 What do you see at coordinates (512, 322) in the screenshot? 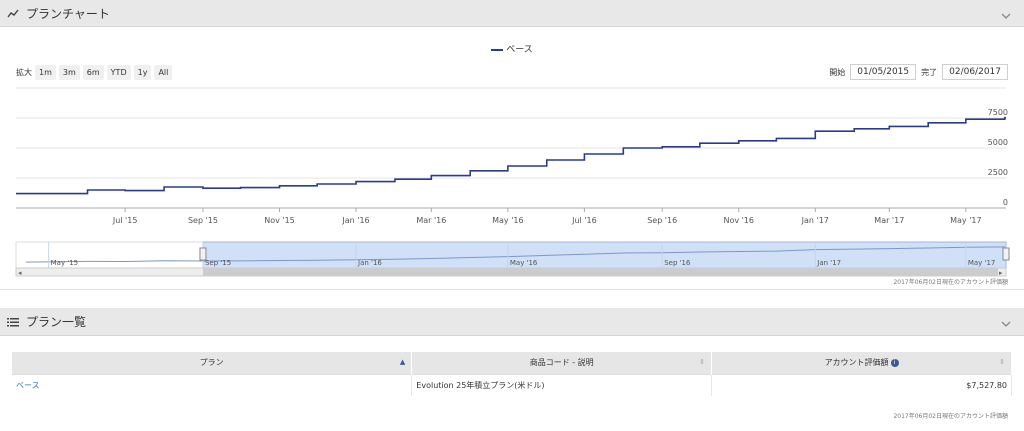
I see `list-panel-header: プラン一覧` at bounding box center [512, 322].